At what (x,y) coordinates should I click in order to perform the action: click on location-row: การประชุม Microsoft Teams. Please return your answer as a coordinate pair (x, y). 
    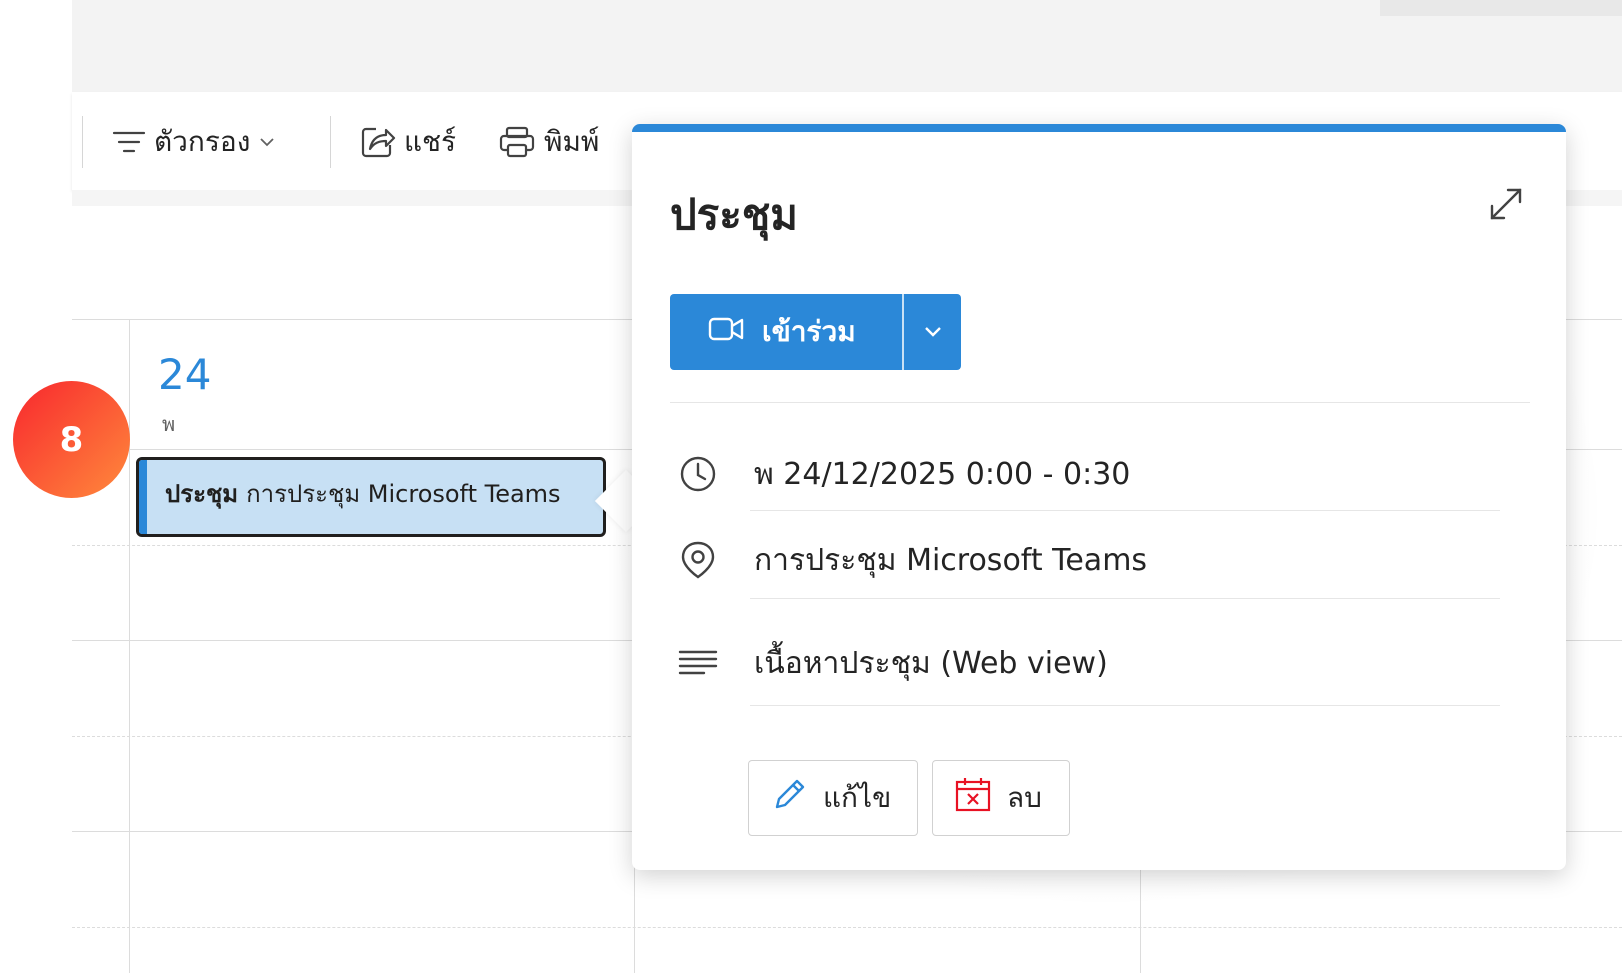
    Looking at the image, I should click on (912, 560).